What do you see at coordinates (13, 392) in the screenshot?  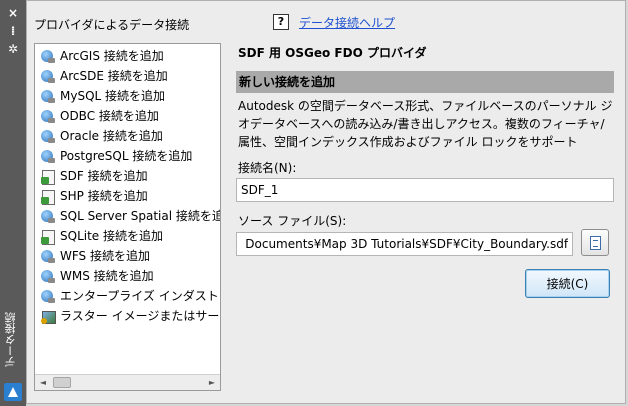 I see `autodesk-logo-icon` at bounding box center [13, 392].